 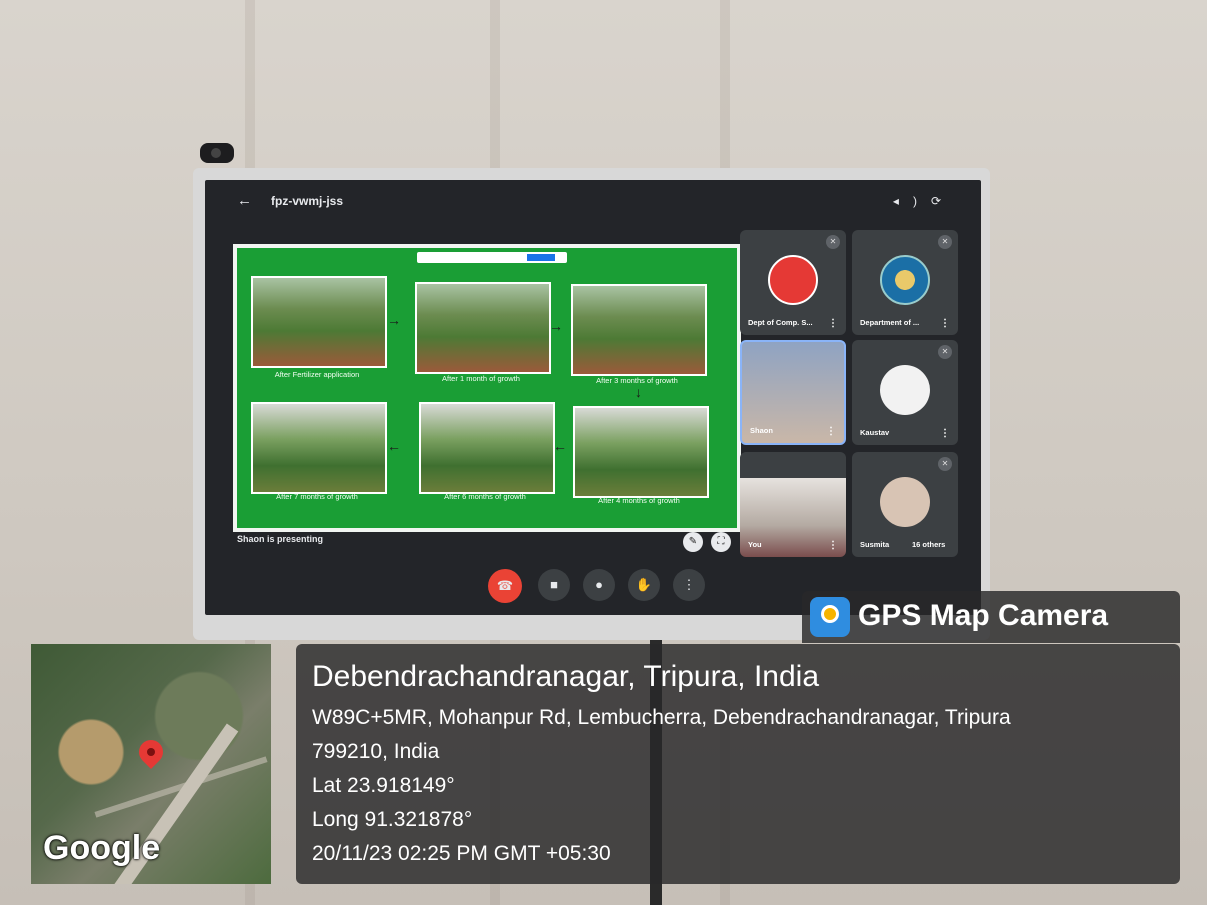 I want to click on map-camera-icon, so click(x=830, y=617).